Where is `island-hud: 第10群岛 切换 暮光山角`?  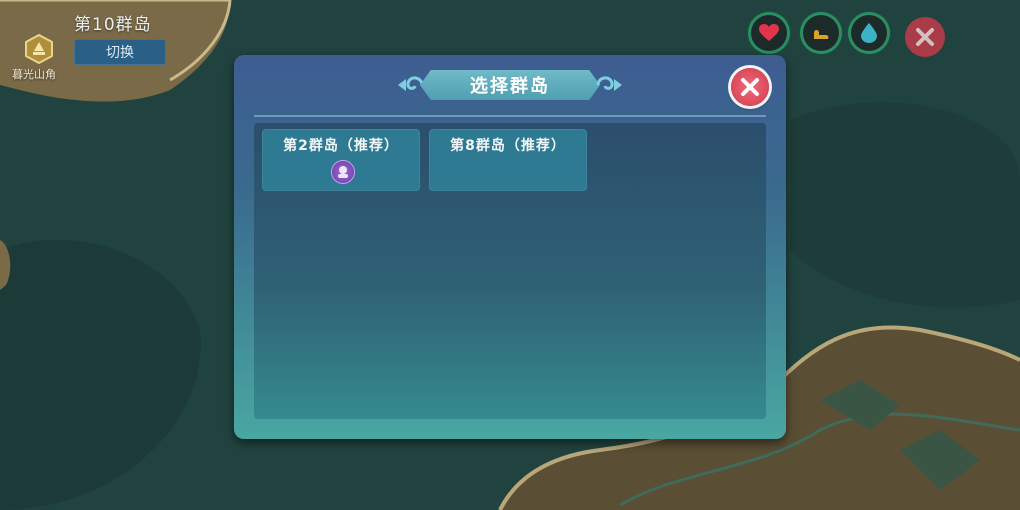 island-hud: 第10群岛 切换 暮光山角 is located at coordinates (100, 45).